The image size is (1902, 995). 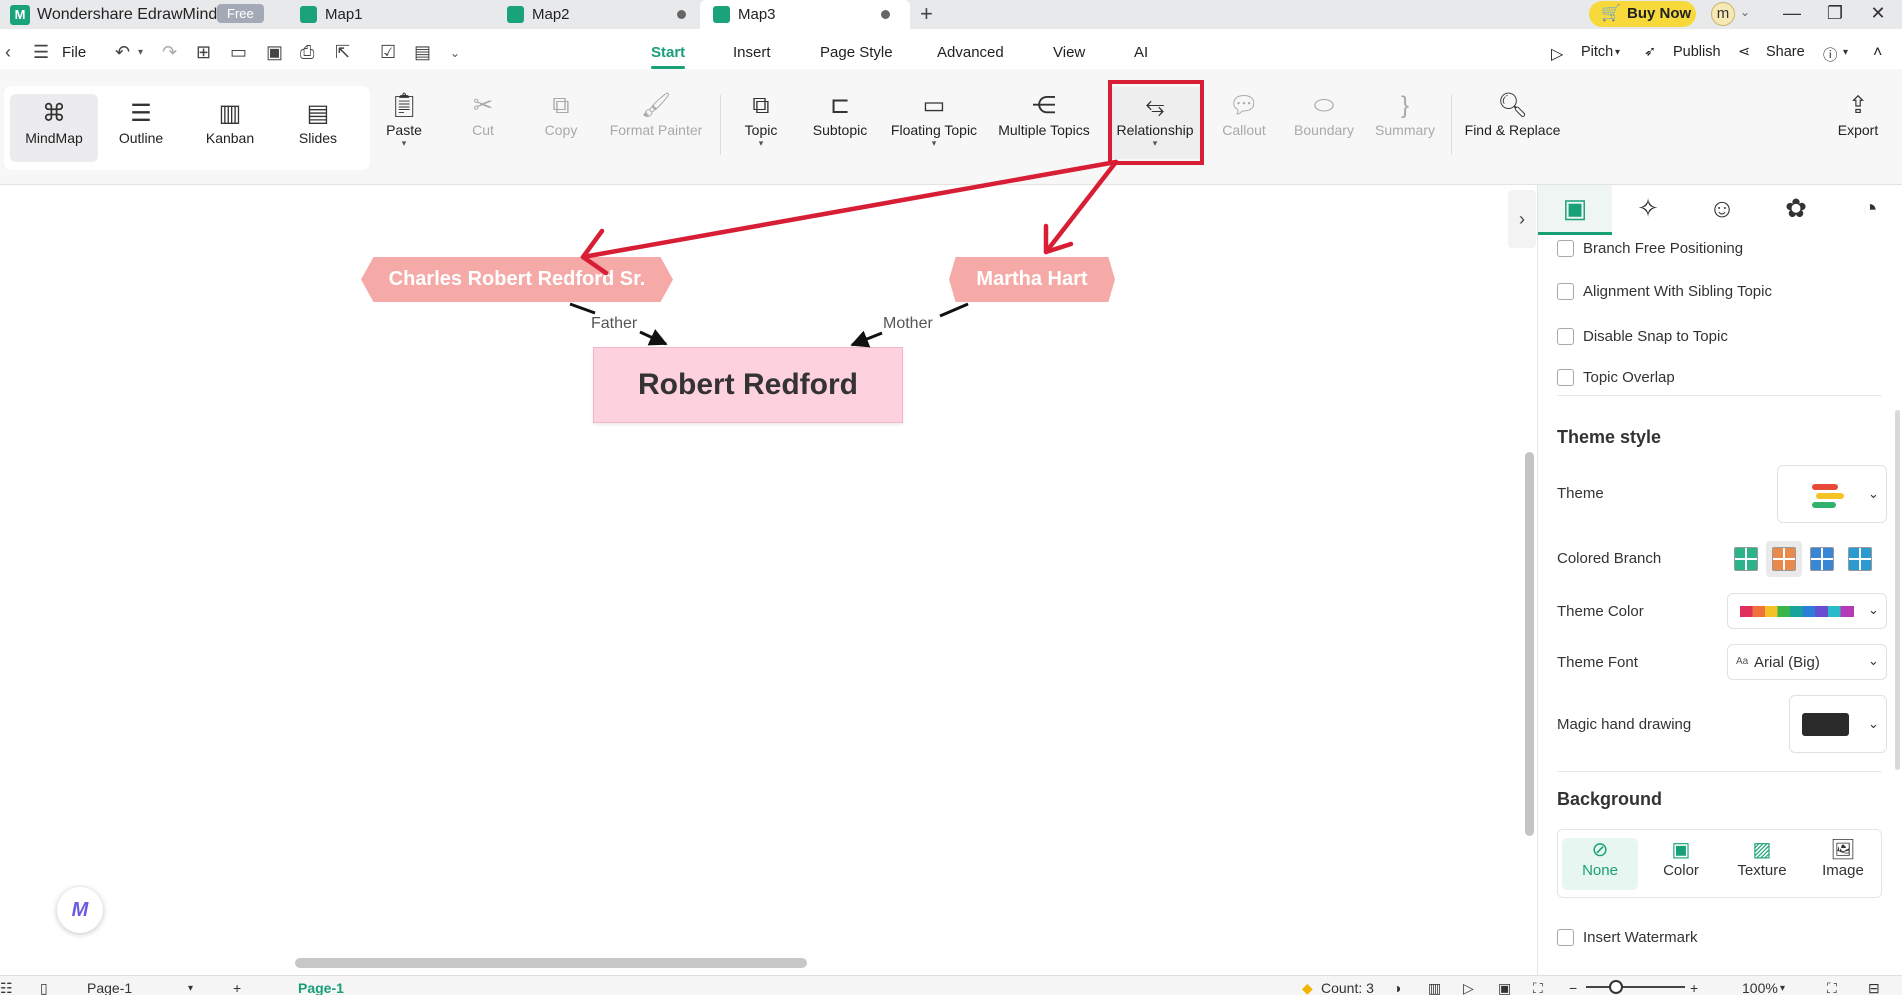 I want to click on checkbox-topic-overlap, so click(x=1565, y=377).